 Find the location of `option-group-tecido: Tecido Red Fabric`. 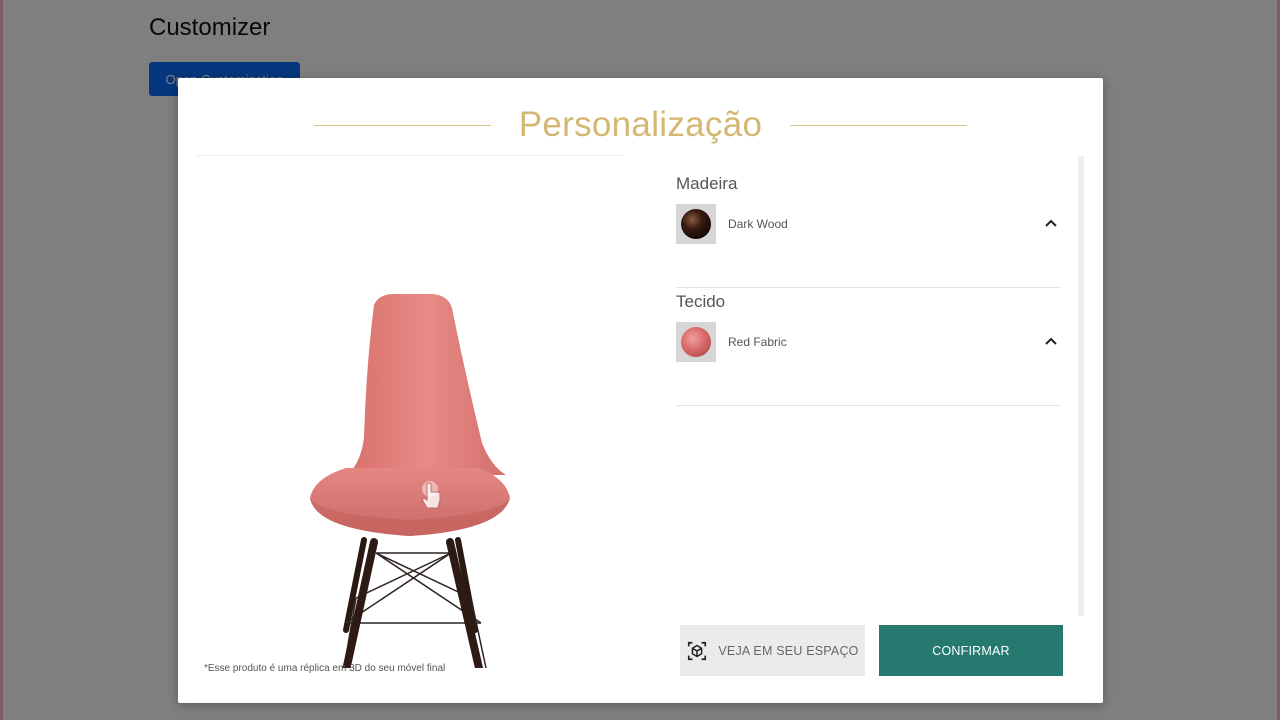

option-group-tecido: Tecido Red Fabric is located at coordinates (868, 347).